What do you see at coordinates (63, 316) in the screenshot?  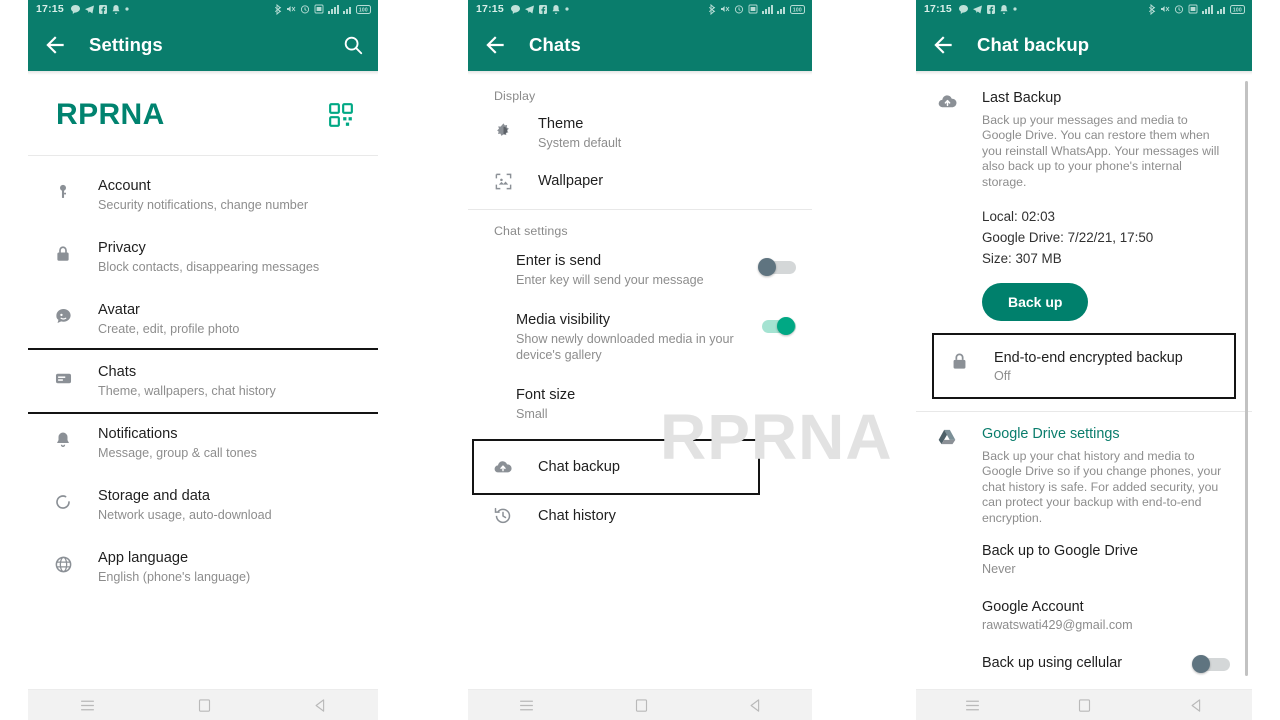 I see `avatar-icon` at bounding box center [63, 316].